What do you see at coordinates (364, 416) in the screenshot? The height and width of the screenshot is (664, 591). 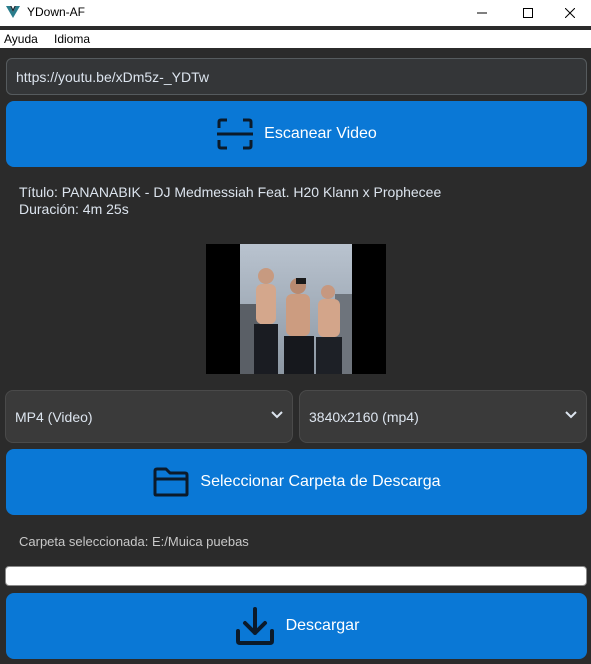 I see `resolution-select-value: 3840x2160 (mp4)` at bounding box center [364, 416].